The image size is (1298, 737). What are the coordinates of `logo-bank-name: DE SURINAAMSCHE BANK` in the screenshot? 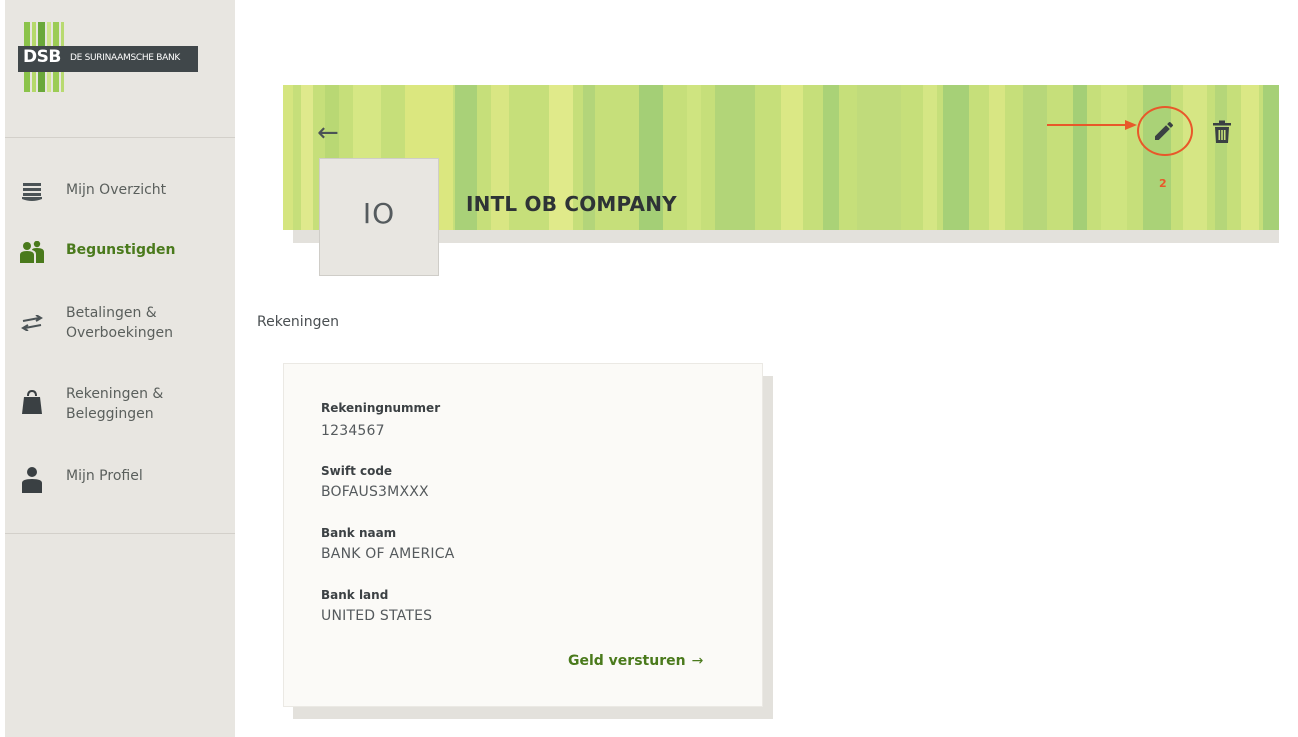 It's located at (125, 58).